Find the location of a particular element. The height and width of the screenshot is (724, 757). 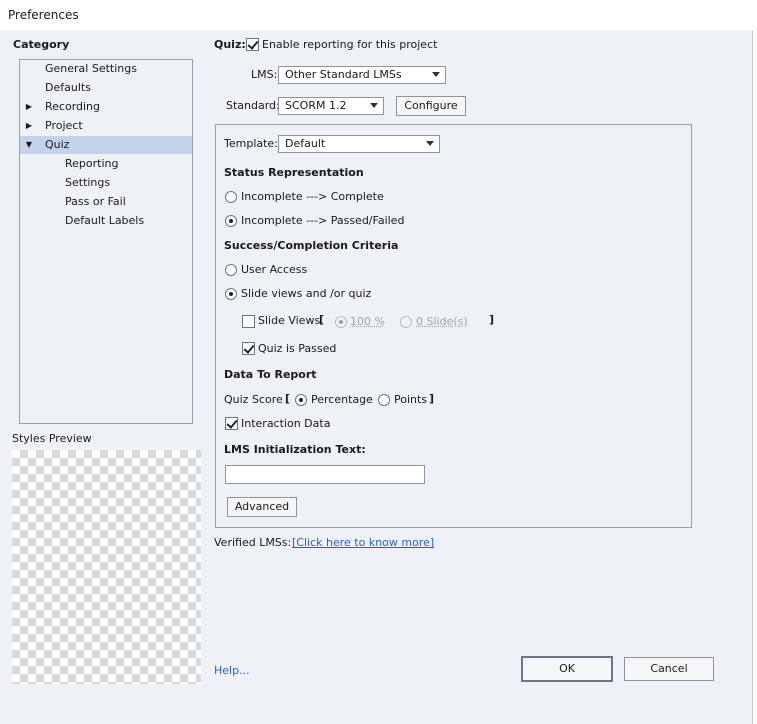

lms-label: LMS: is located at coordinates (264, 74).